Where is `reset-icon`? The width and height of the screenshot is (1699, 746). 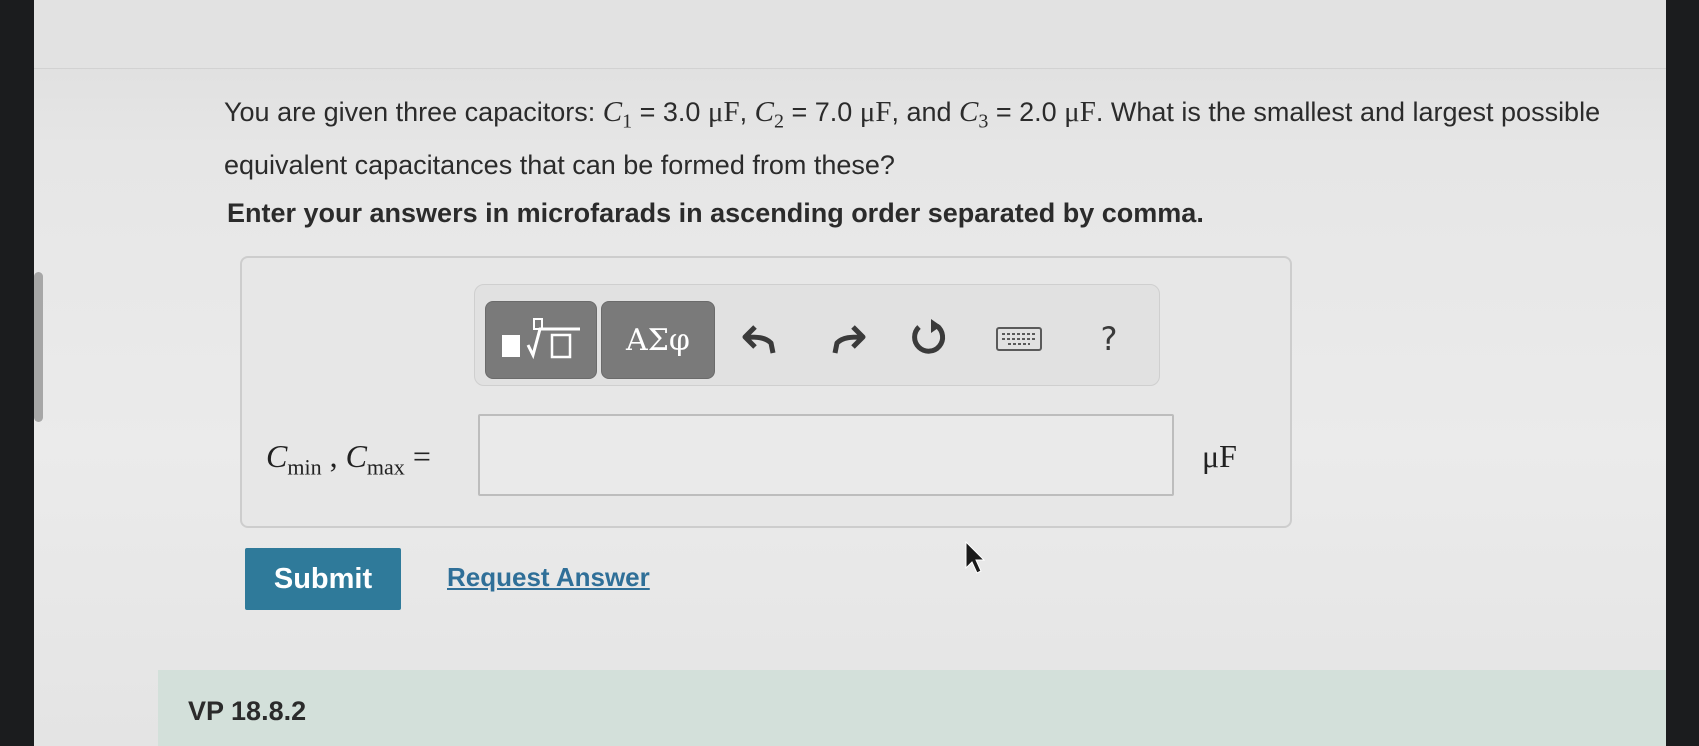 reset-icon is located at coordinates (929, 339).